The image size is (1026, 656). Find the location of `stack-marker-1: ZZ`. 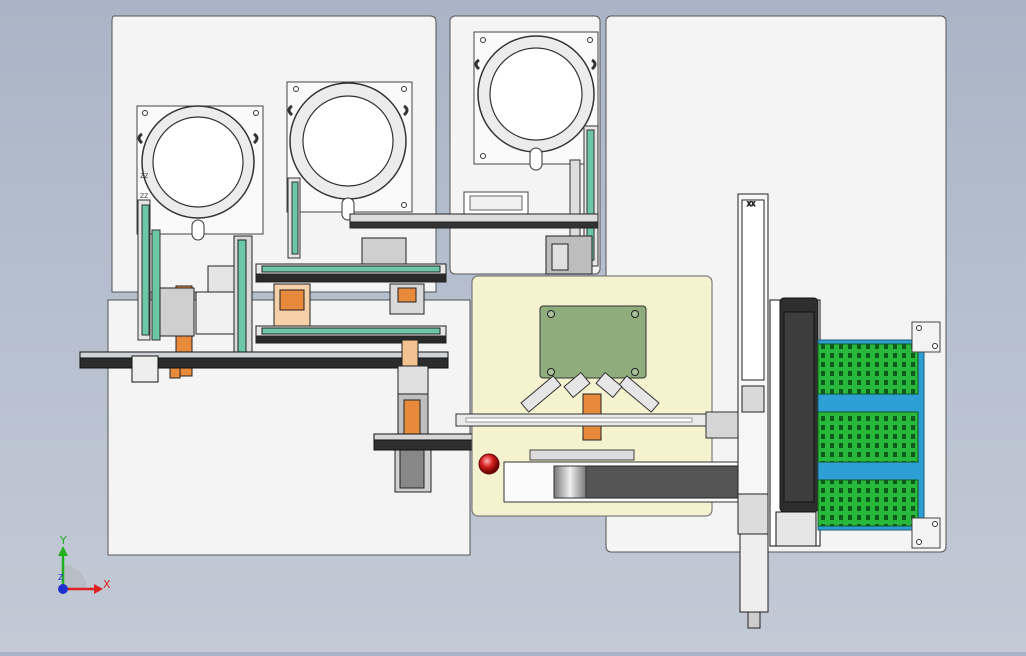

stack-marker-1: ZZ is located at coordinates (144, 176).